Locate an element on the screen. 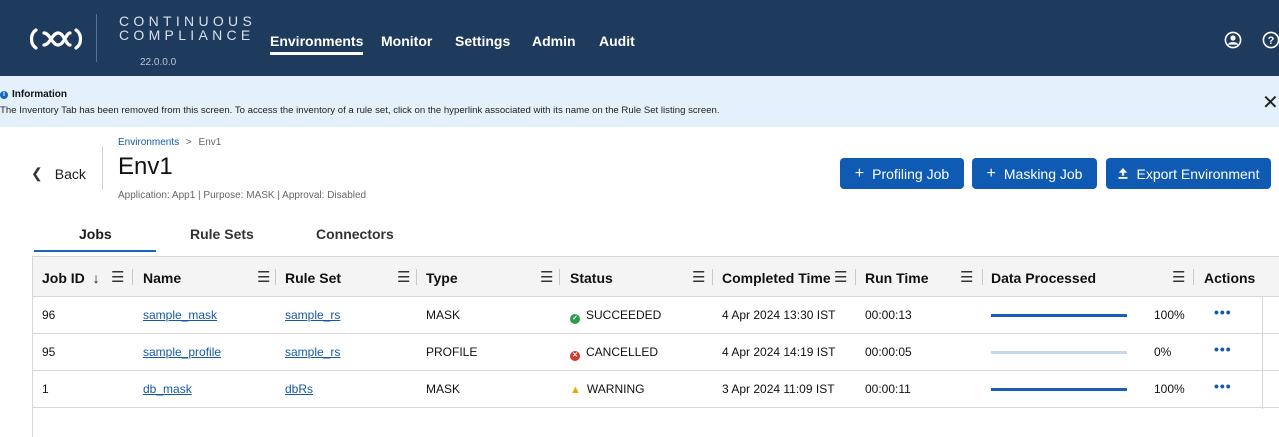 This screenshot has height=437, width=1279. sort-desc-icon: ↓ is located at coordinates (96, 278).